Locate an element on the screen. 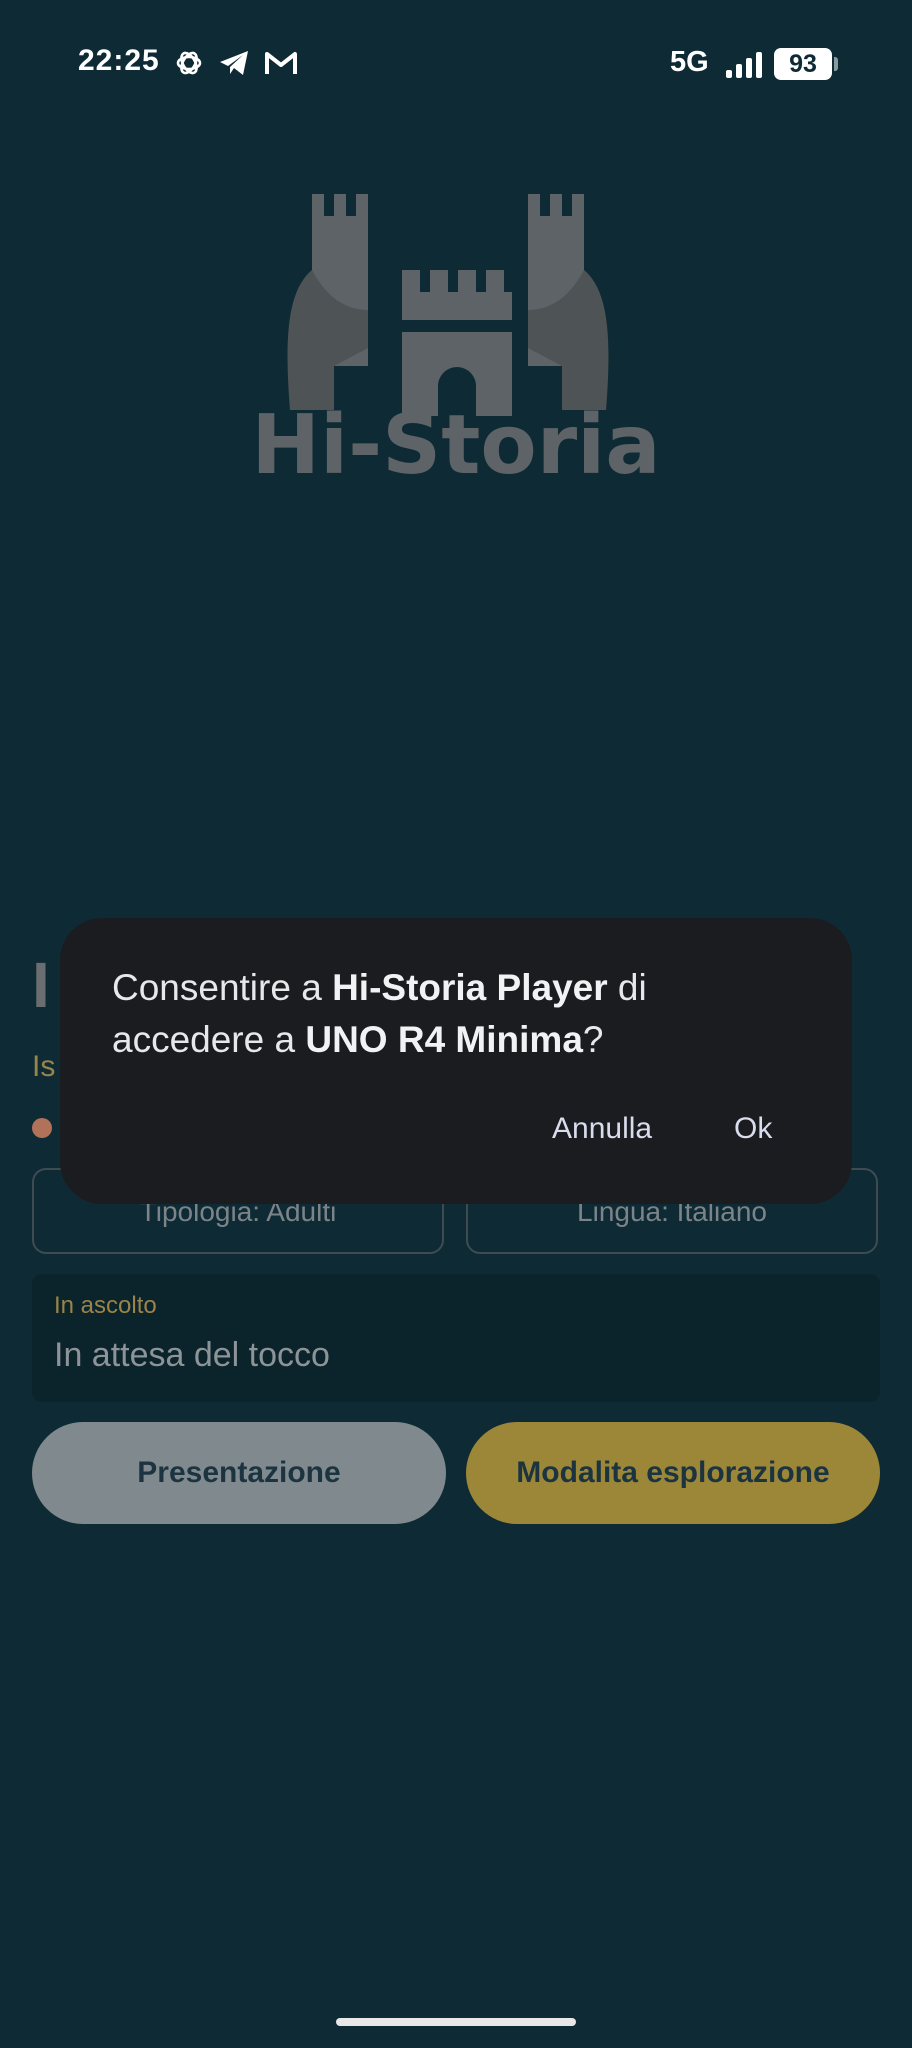 Image resolution: width=912 pixels, height=2048 pixels. logo-text: Hi-Storia is located at coordinates (456, 445).